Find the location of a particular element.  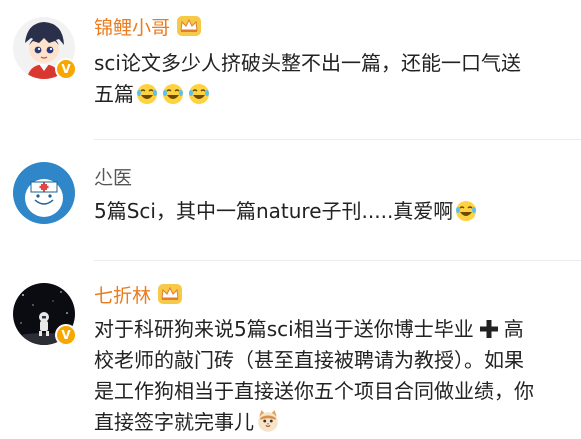

username: 七折林 is located at coordinates (138, 295).